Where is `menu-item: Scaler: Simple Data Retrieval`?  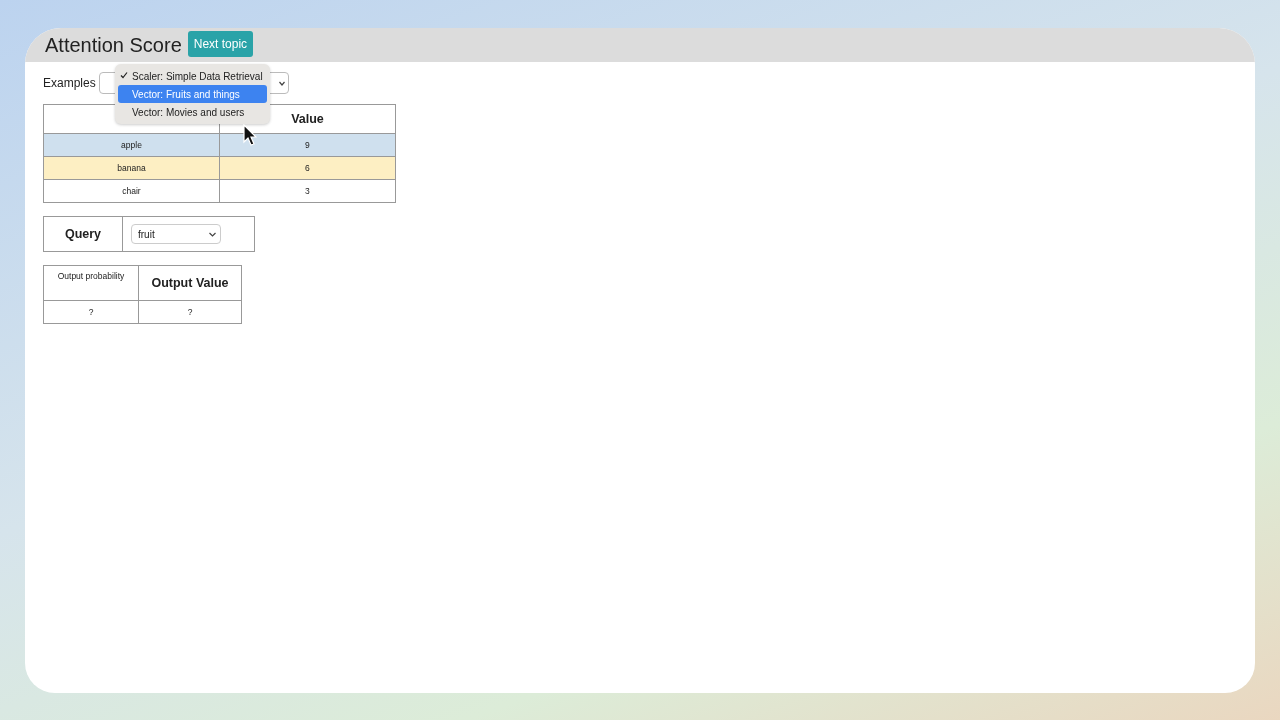
menu-item: Scaler: Simple Data Retrieval is located at coordinates (192, 76).